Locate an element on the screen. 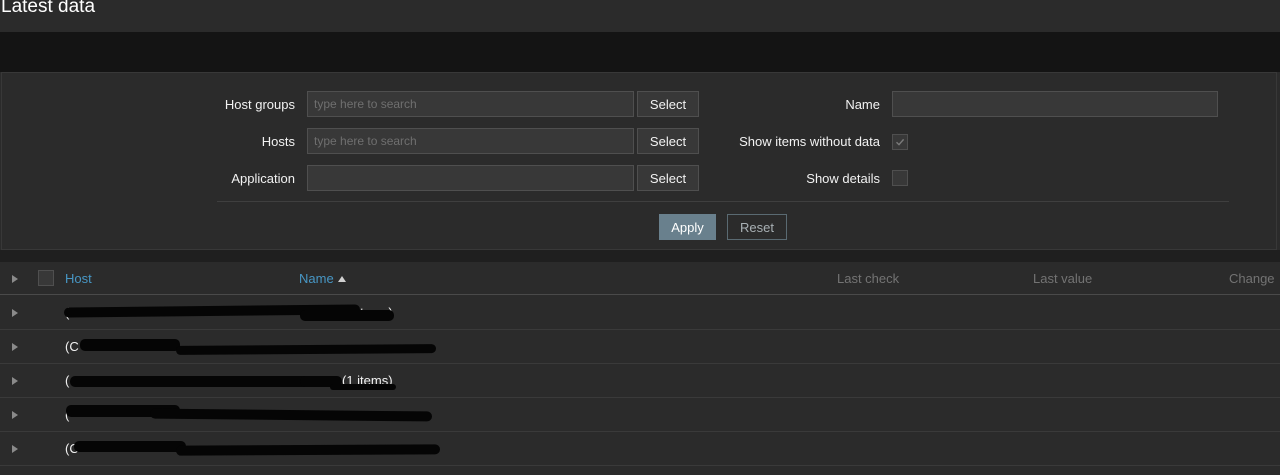  row-host: (C is located at coordinates (72, 346).